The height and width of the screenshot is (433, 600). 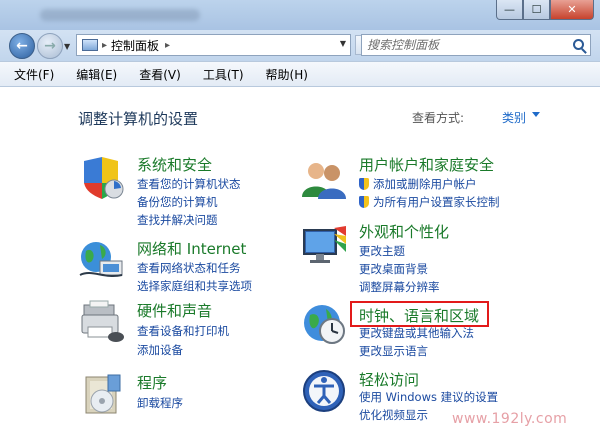 I want to click on link-uninstall-program: 卸载程序, so click(x=160, y=403).